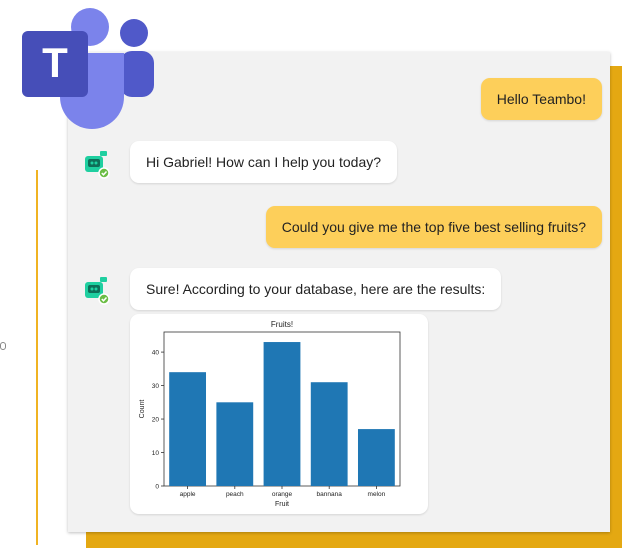  Describe the element at coordinates (188, 494) in the screenshot. I see `x-tick-label: apple` at that location.